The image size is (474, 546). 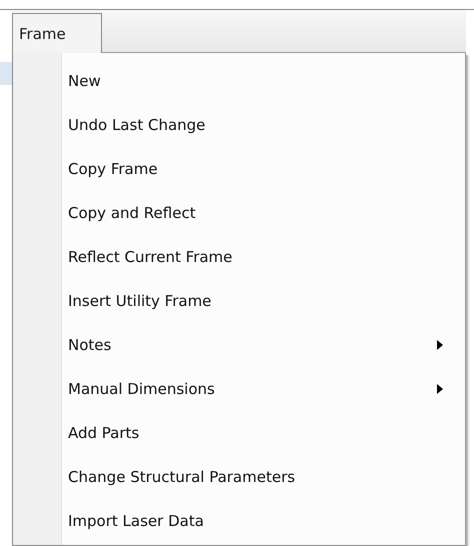 I want to click on menu-item: Reflect Current Frame, so click(x=263, y=257).